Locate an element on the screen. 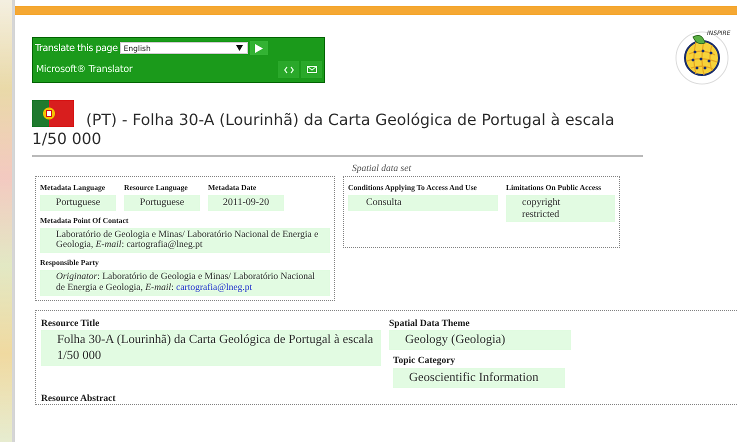 The height and width of the screenshot is (442, 737). resource-type: Spatial data set is located at coordinates (382, 169).